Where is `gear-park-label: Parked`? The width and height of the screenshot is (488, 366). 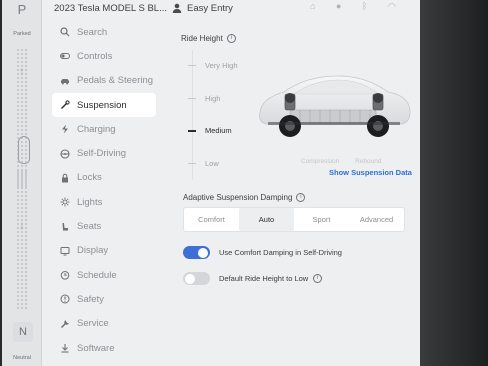
gear-park-label: Parked is located at coordinates (22, 34).